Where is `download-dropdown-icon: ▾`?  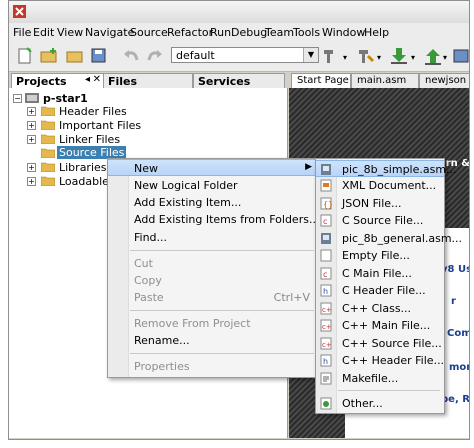 download-dropdown-icon: ▾ is located at coordinates (413, 57).